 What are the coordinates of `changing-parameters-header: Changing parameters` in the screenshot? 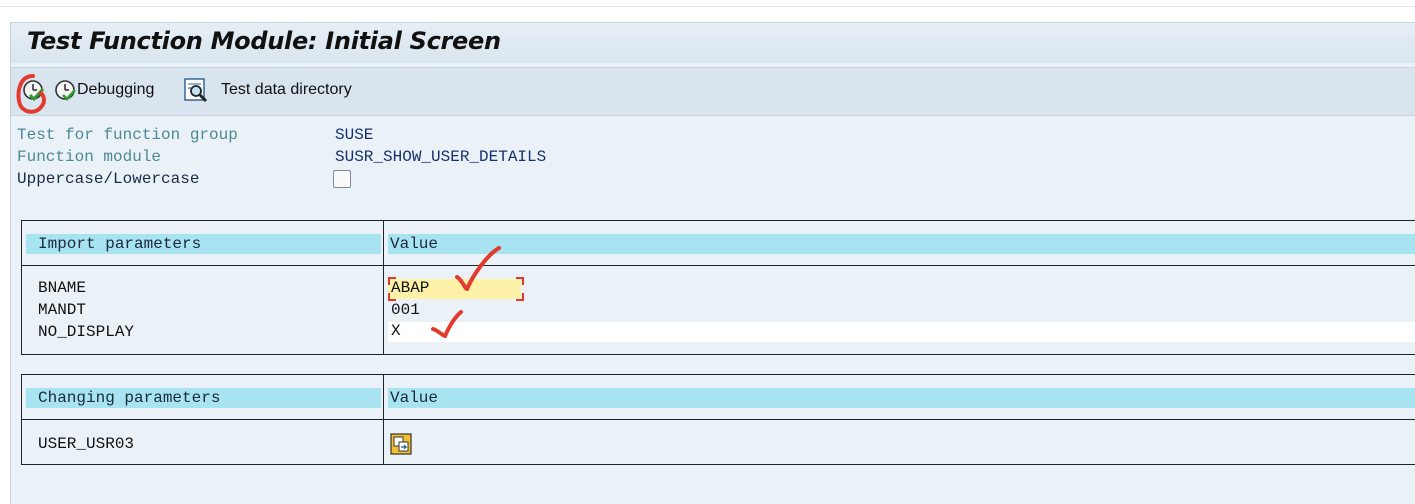 It's located at (129, 398).